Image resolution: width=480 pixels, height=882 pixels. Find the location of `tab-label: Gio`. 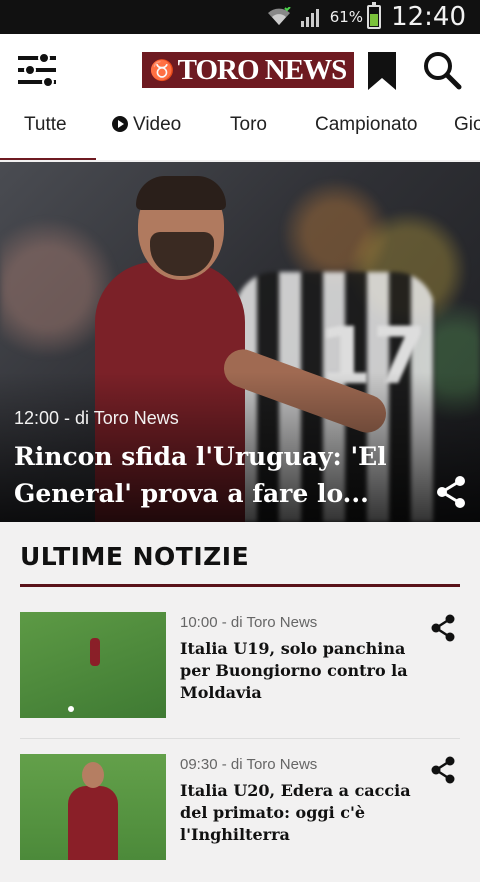

tab-label: Gio is located at coordinates (467, 124).